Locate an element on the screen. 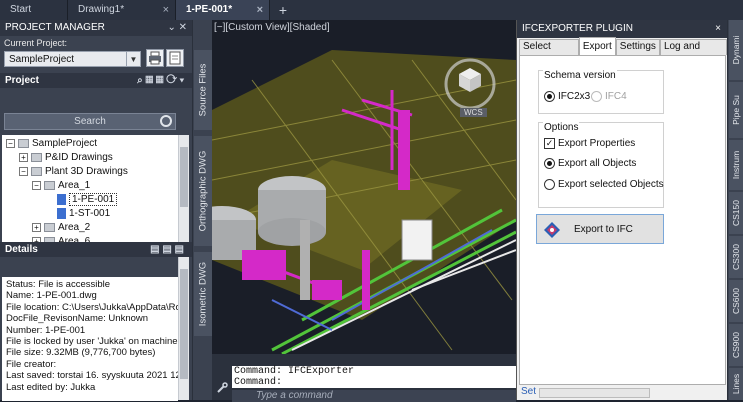 The width and height of the screenshot is (743, 402). tab-export: Export is located at coordinates (597, 46).